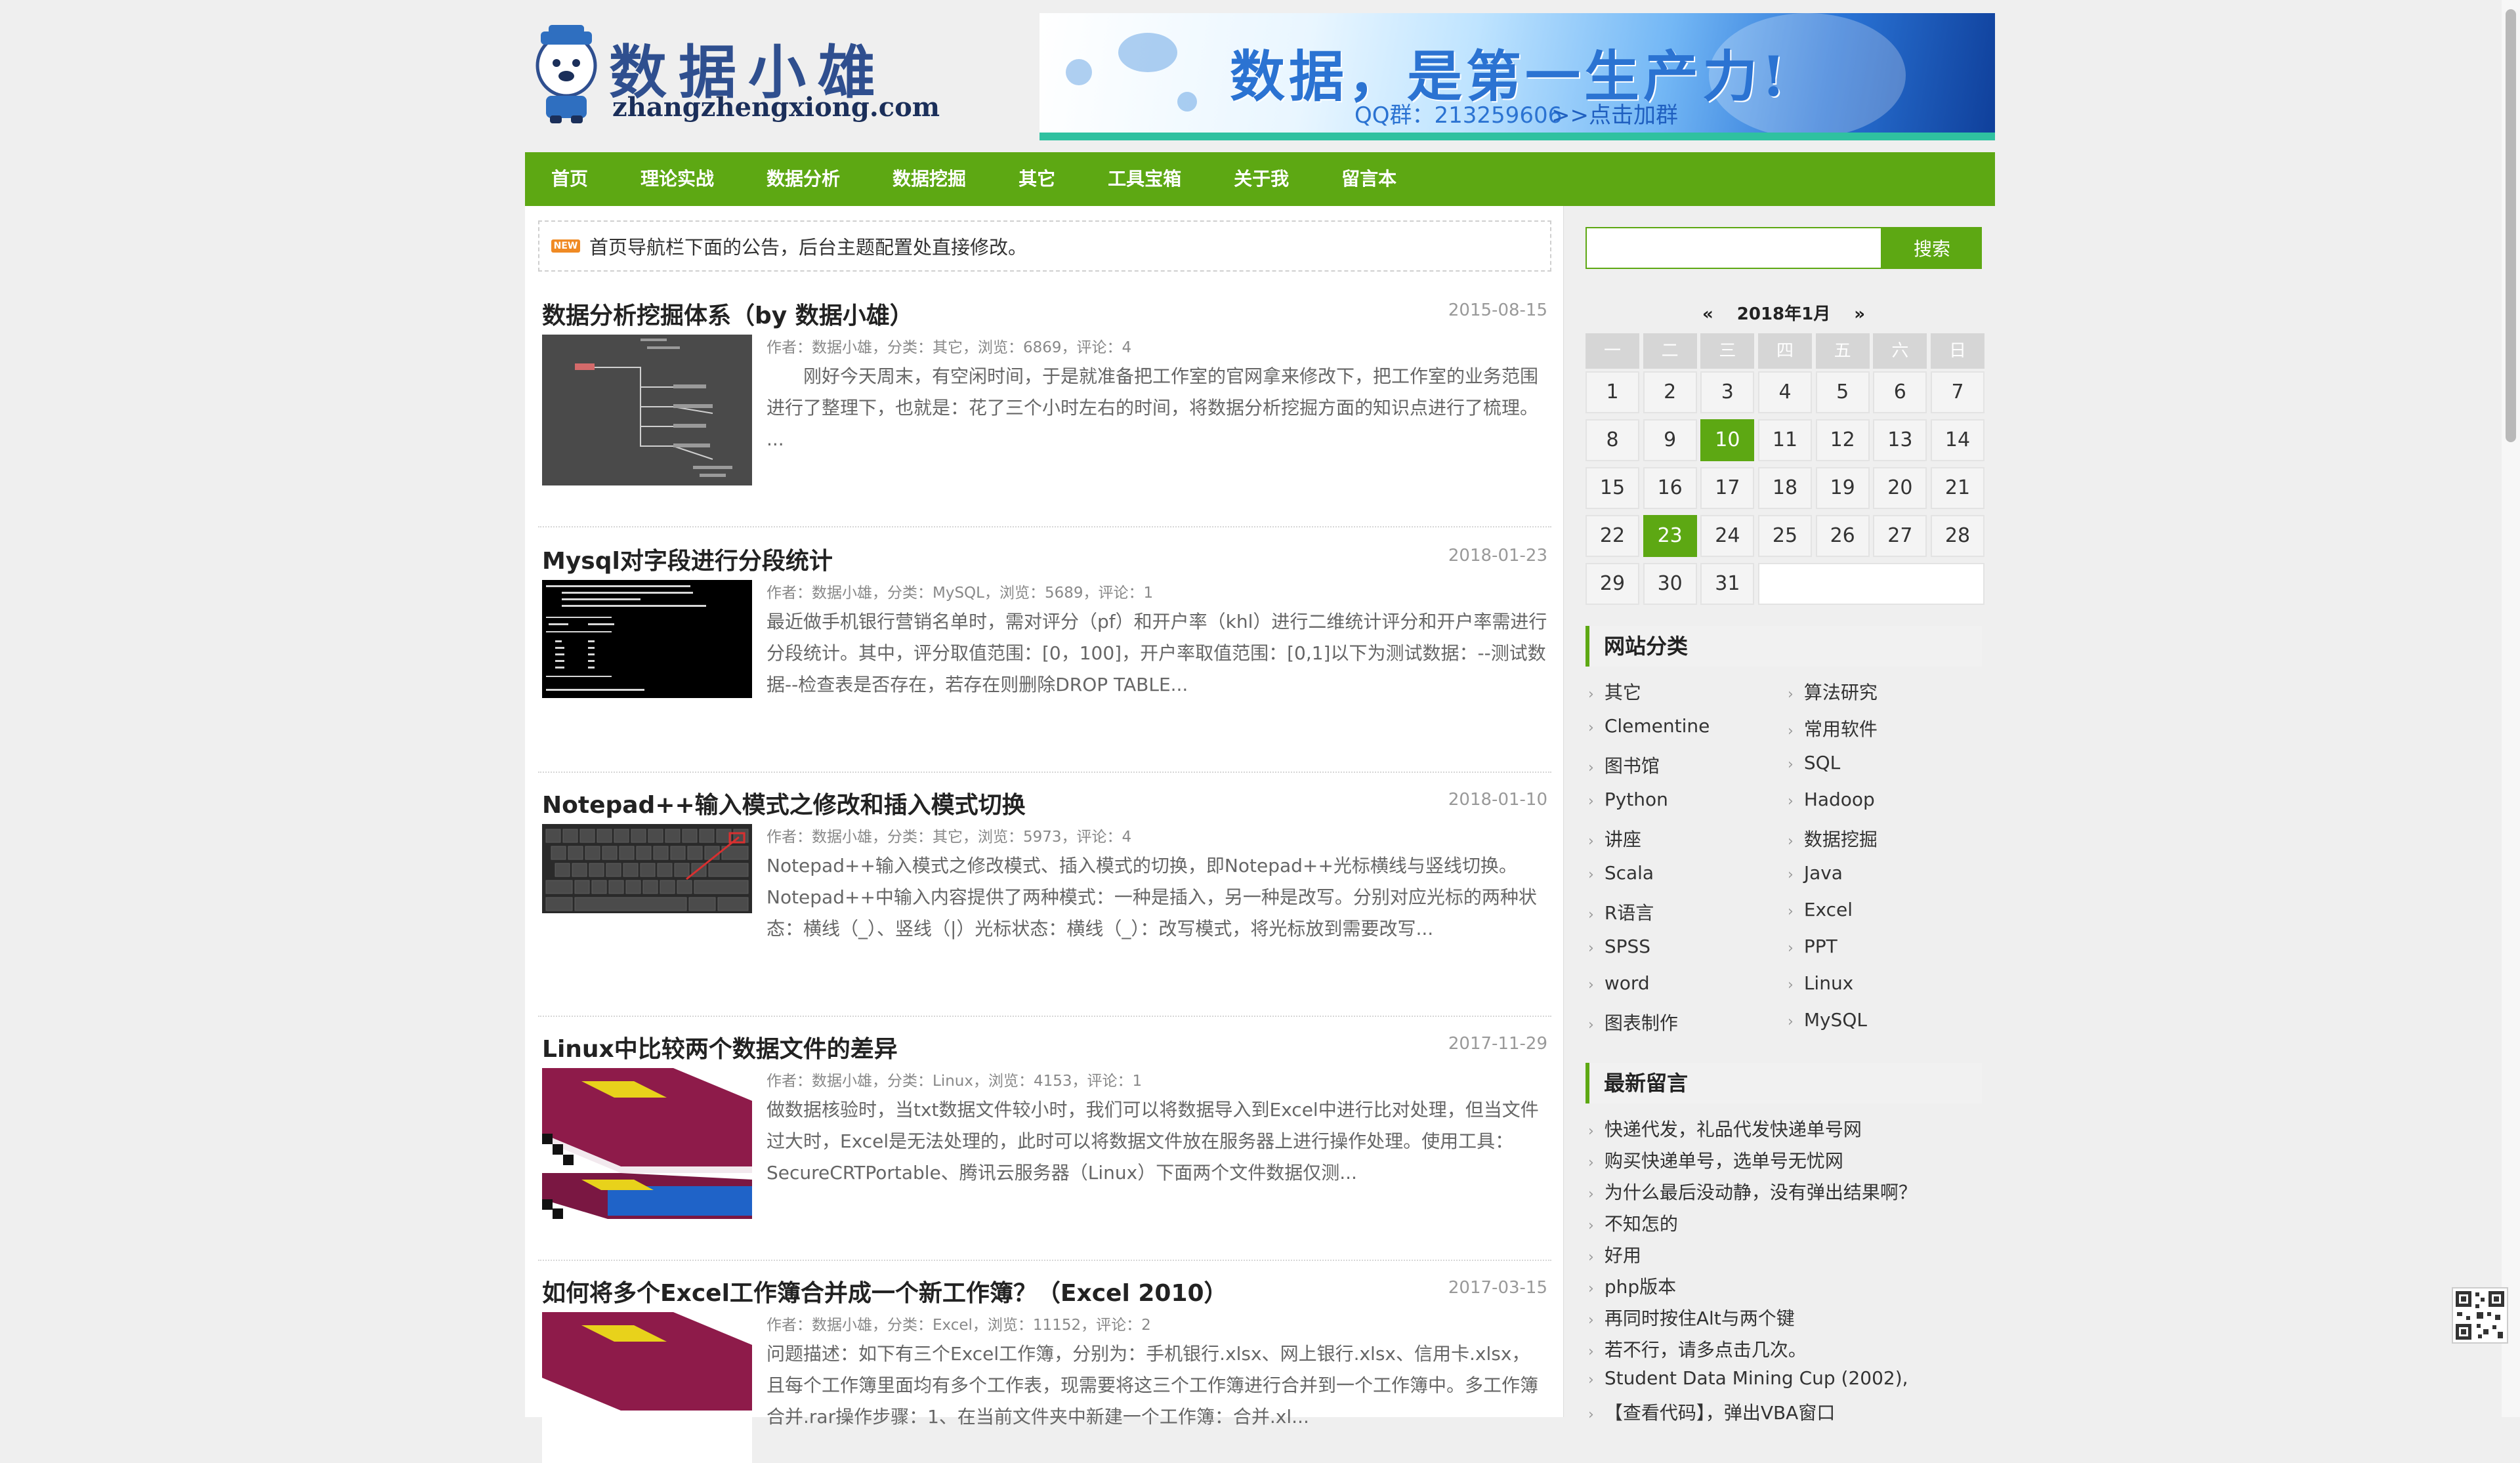 This screenshot has height=1463, width=2520. Describe the element at coordinates (1813, 946) in the screenshot. I see `category-link: › PPT` at that location.